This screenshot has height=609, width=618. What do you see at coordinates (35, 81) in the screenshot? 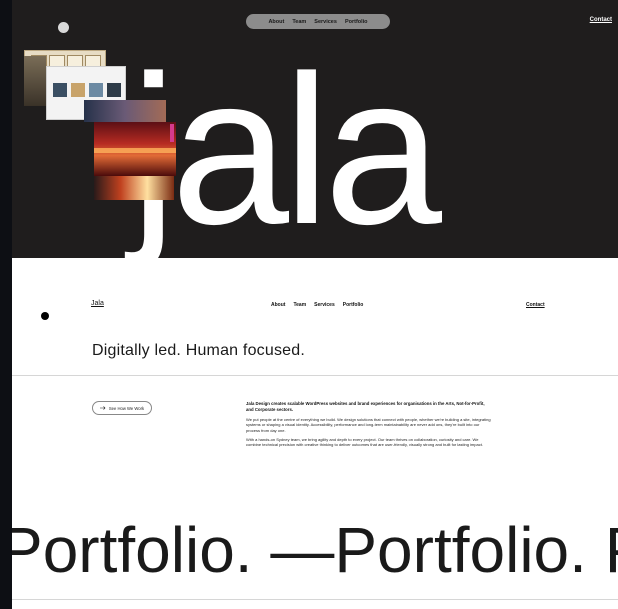
I see `collage-image-portrait` at bounding box center [35, 81].